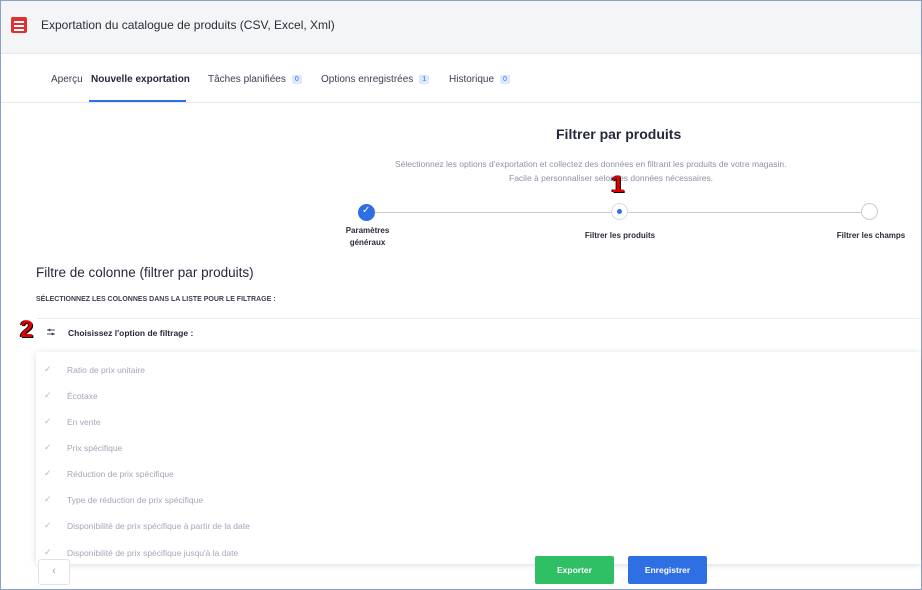  Describe the element at coordinates (871, 235) in the screenshot. I see `step-3-label: Filtrer les champs` at that location.